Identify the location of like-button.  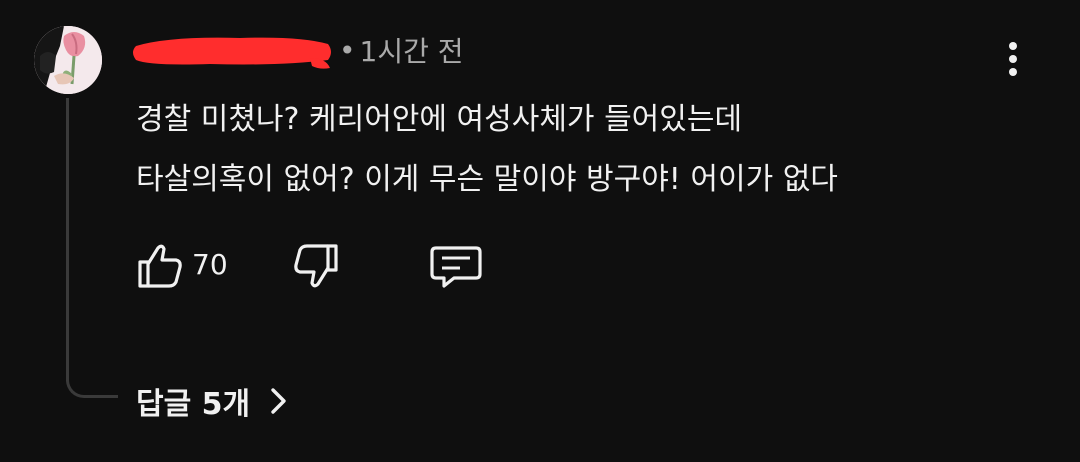
(160, 266).